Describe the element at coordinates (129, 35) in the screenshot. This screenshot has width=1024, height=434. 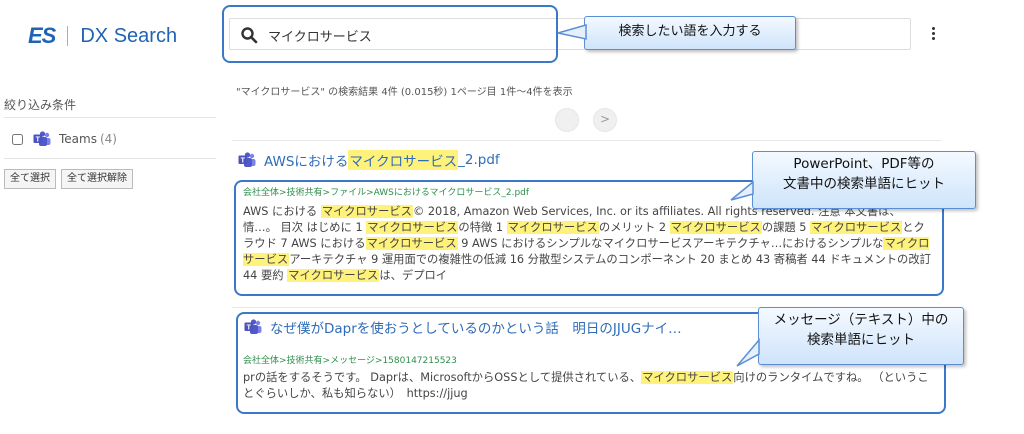
I see `app-name: DX Search` at that location.